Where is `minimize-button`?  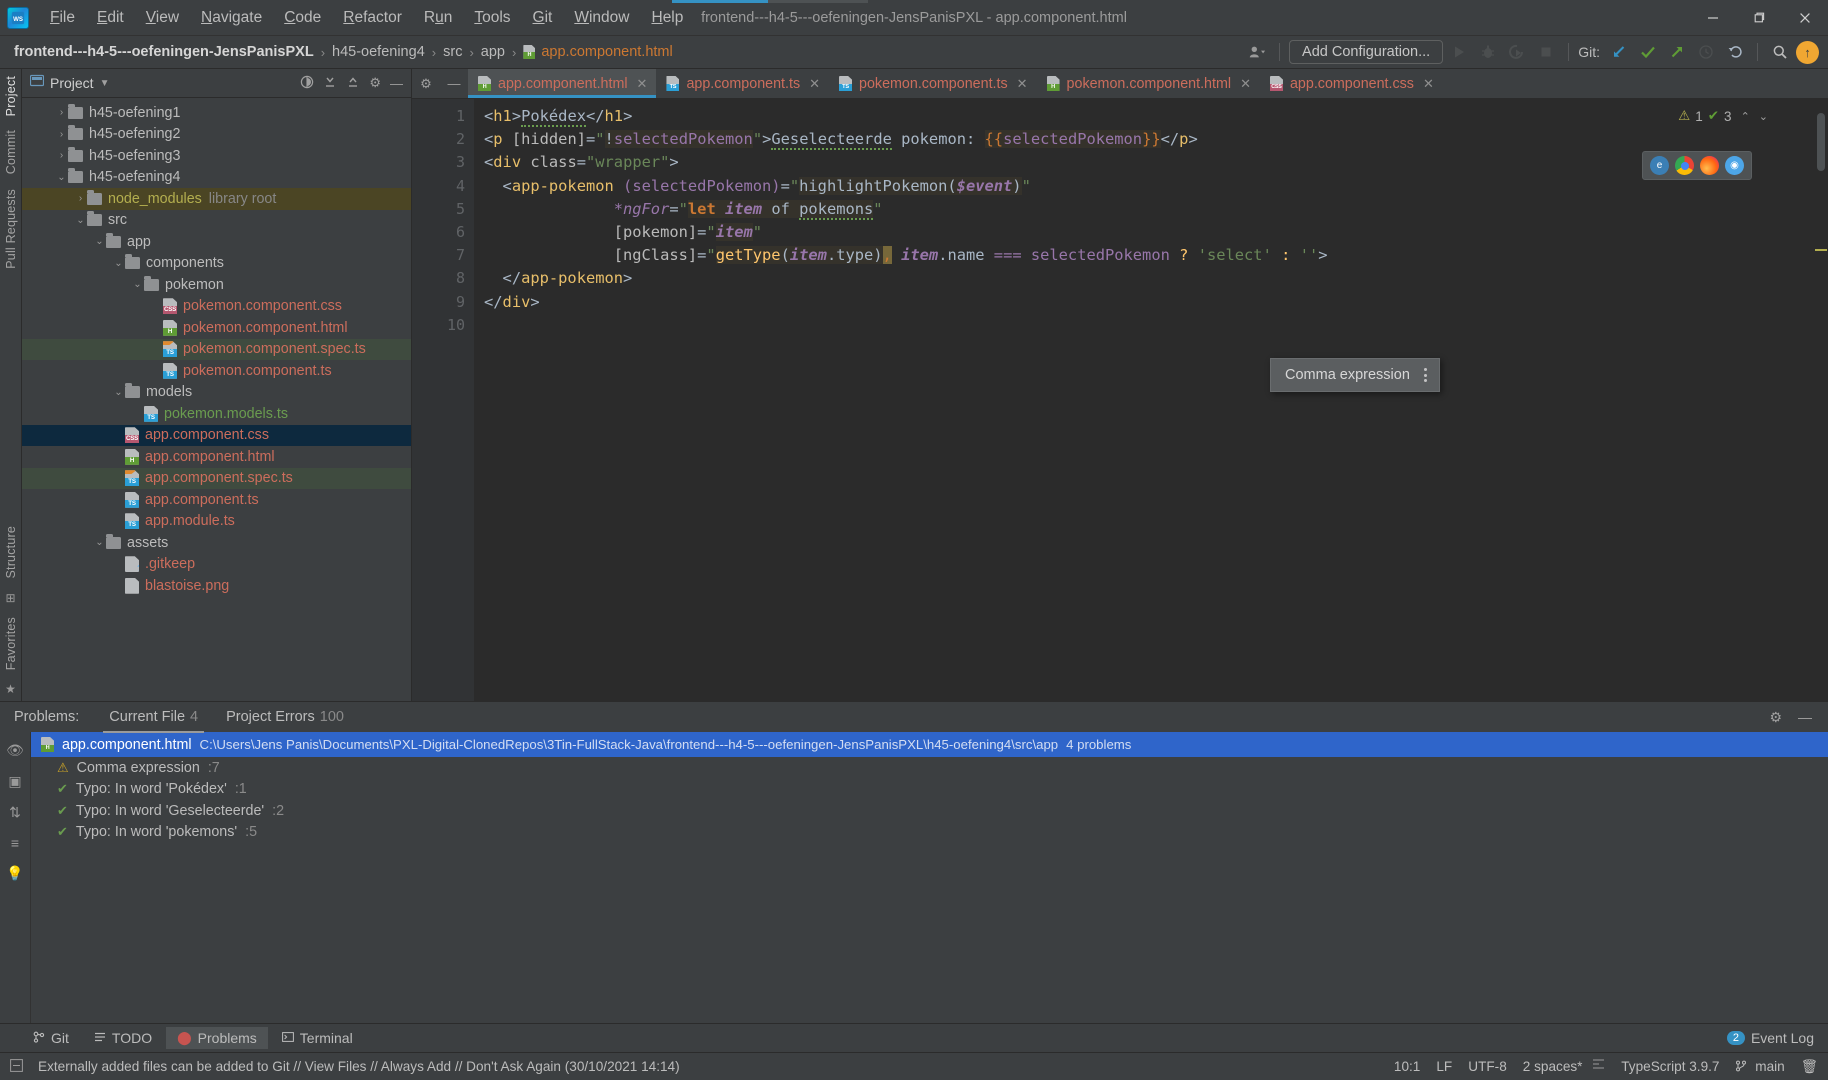 minimize-button is located at coordinates (1713, 18).